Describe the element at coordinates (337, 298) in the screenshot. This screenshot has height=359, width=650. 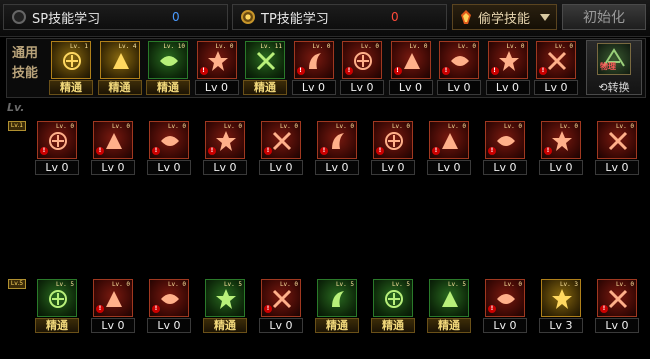
I see `star-burst-icon: Lv. 5` at that location.